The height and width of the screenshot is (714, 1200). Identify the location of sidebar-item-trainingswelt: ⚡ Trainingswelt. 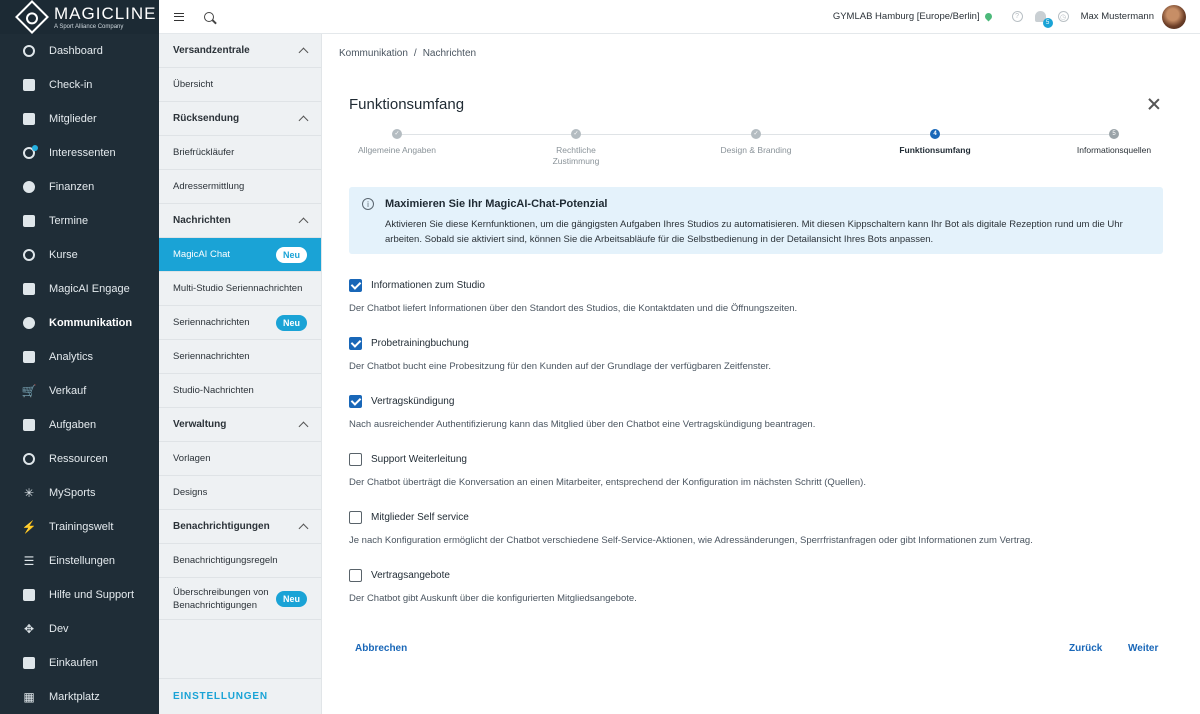
(79, 527).